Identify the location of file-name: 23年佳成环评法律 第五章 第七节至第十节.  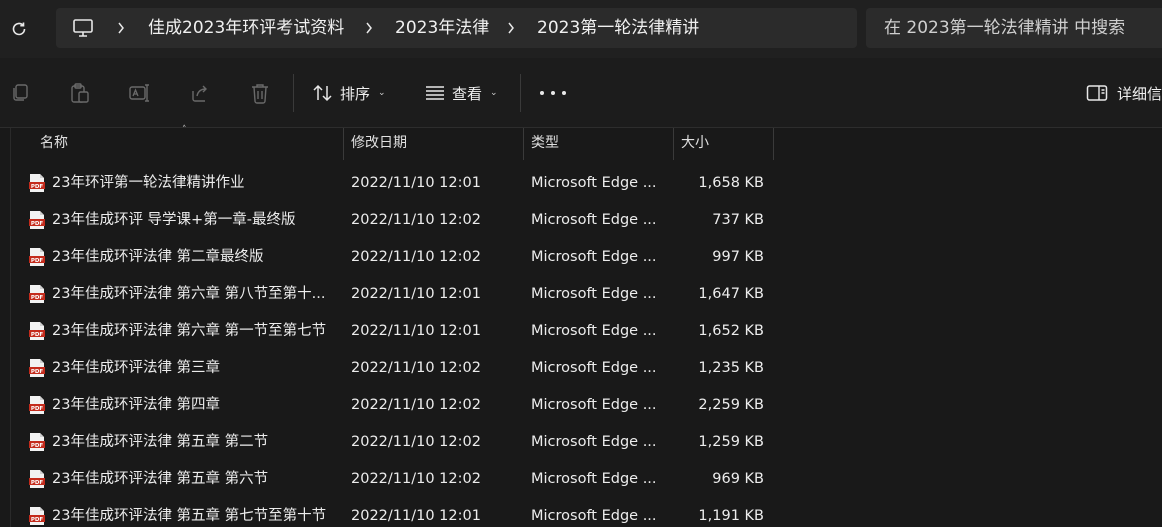
(189, 516).